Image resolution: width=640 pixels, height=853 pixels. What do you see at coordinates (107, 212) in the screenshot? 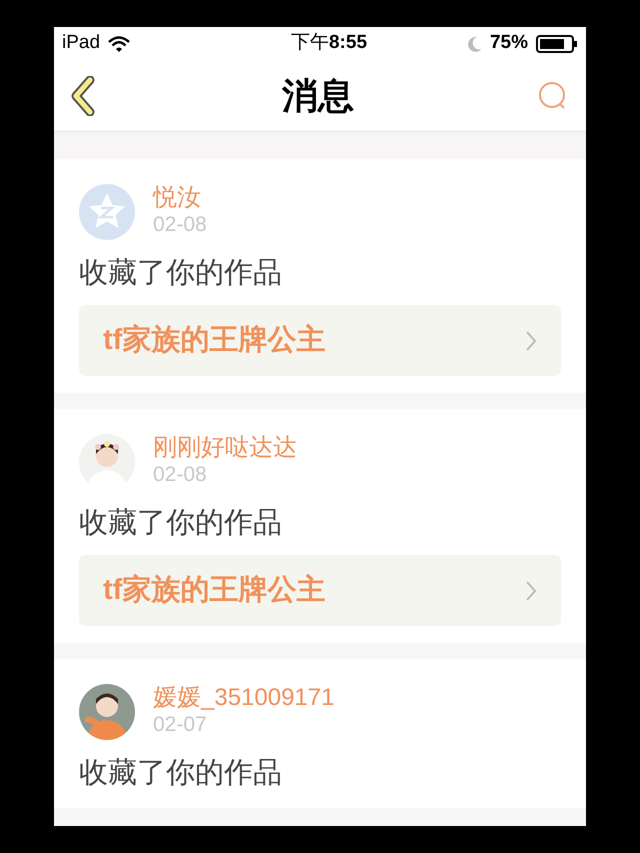
I see `default-avatar-icon` at bounding box center [107, 212].